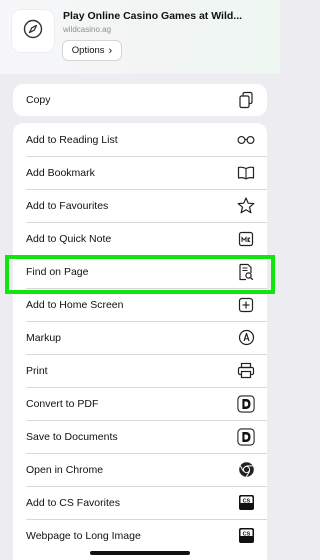 The image size is (320, 560). I want to click on home-indicator, so click(140, 553).